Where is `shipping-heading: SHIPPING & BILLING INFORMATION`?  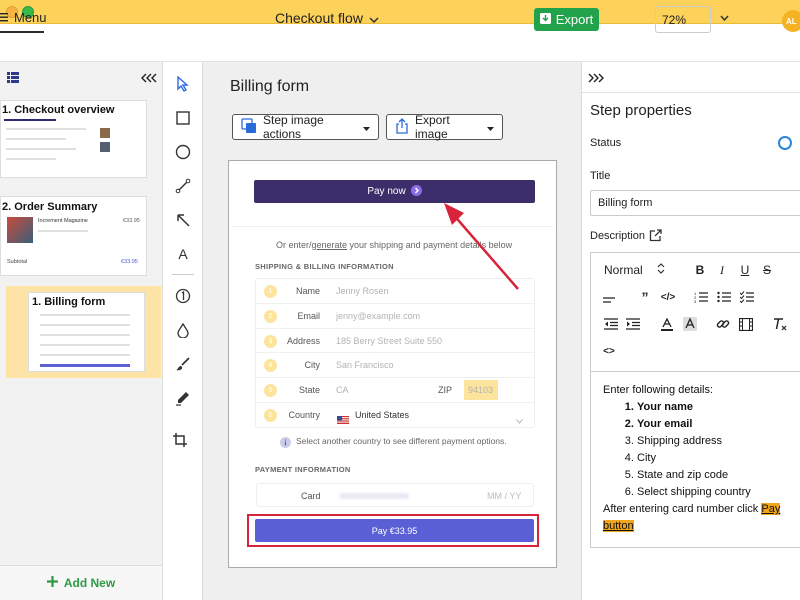 shipping-heading: SHIPPING & BILLING INFORMATION is located at coordinates (324, 266).